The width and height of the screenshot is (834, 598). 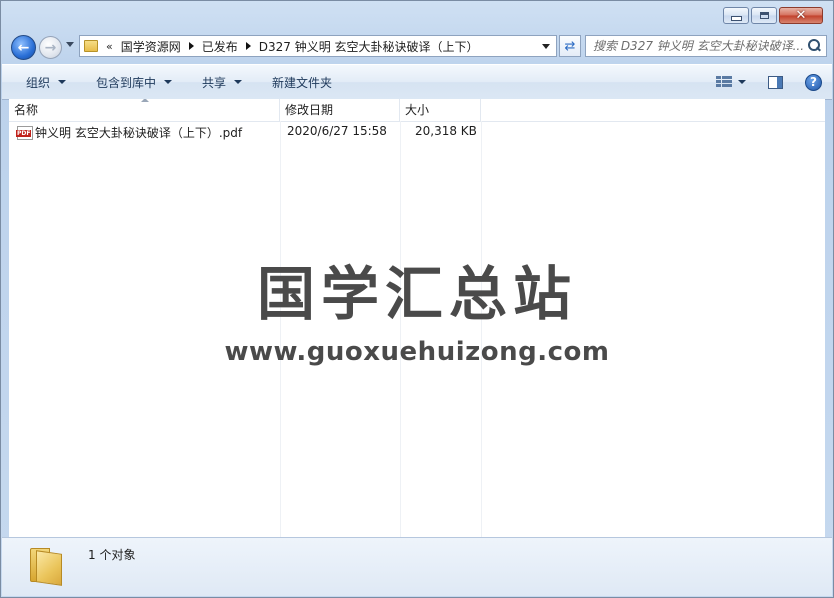 I want to click on file-name: 钟义明 玄空大卦秘诀破译（上下）.pdf, so click(x=138, y=132).